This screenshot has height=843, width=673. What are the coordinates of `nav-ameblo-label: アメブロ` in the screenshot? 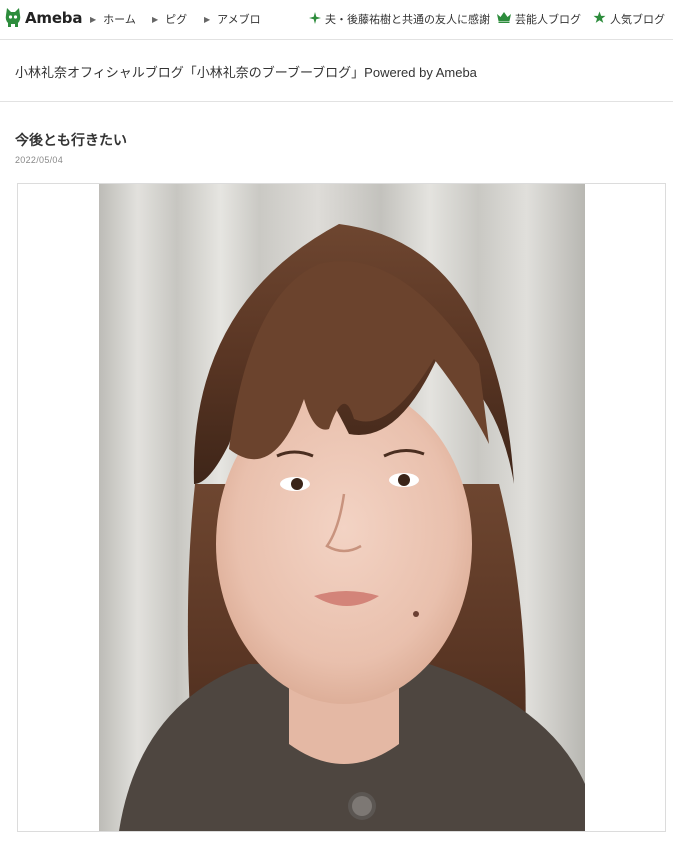 It's located at (239, 20).